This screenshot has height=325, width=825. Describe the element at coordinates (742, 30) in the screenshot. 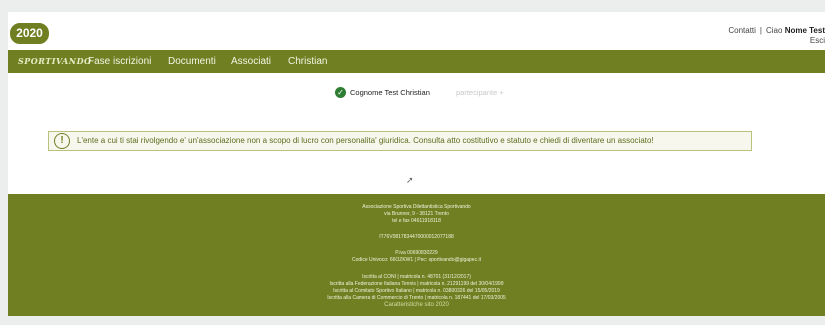

I see `contacts-link: Contatti` at that location.